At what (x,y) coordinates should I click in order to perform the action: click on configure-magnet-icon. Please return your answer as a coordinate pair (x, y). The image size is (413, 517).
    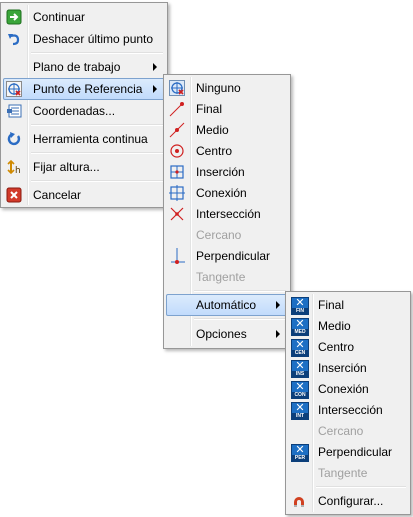
    Looking at the image, I should click on (299, 501).